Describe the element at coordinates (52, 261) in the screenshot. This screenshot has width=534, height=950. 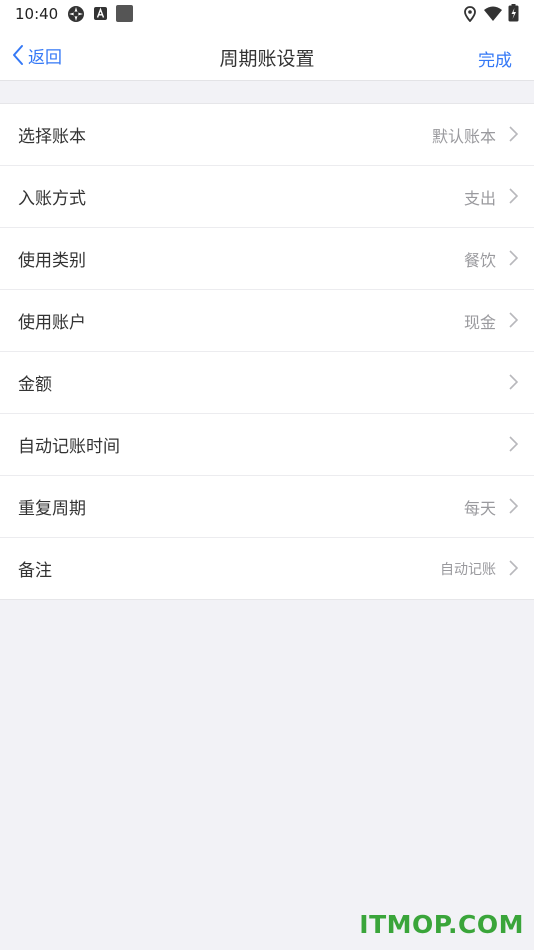
I see `row-label: 使用类别` at that location.